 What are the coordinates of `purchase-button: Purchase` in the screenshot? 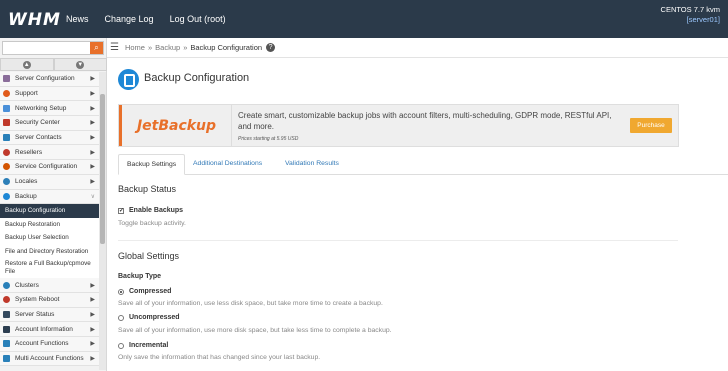 It's located at (651, 125).